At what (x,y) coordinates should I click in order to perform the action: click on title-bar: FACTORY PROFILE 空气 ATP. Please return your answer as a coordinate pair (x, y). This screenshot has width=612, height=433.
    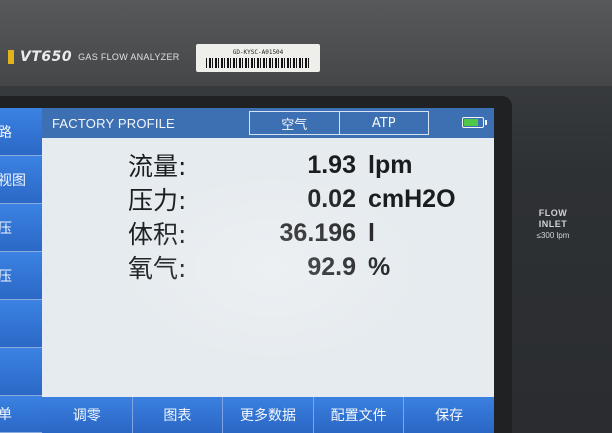
    Looking at the image, I should click on (268, 123).